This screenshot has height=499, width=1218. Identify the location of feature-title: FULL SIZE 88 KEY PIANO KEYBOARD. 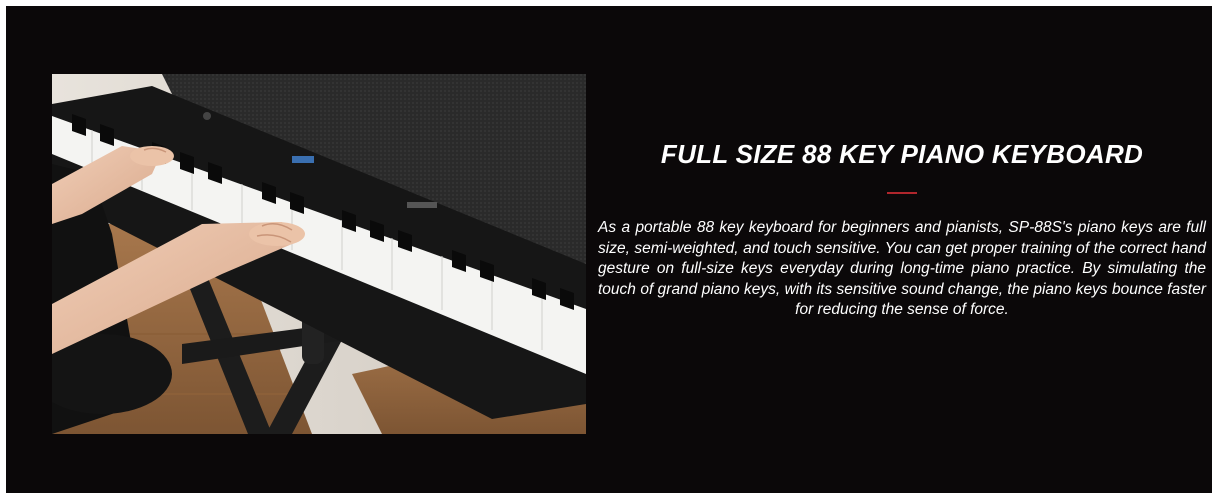
(902, 154).